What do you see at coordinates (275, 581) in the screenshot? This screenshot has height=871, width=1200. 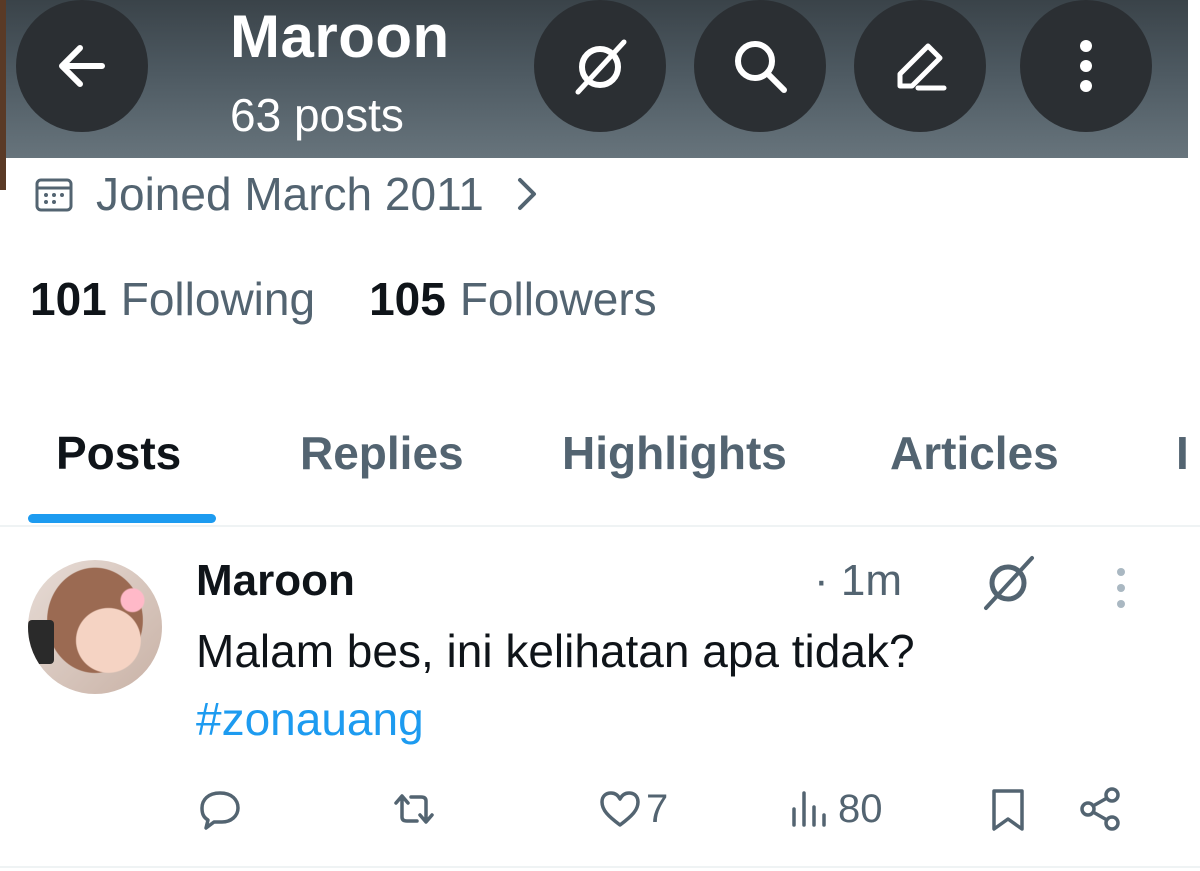 I see `post-author-name: Maroon` at bounding box center [275, 581].